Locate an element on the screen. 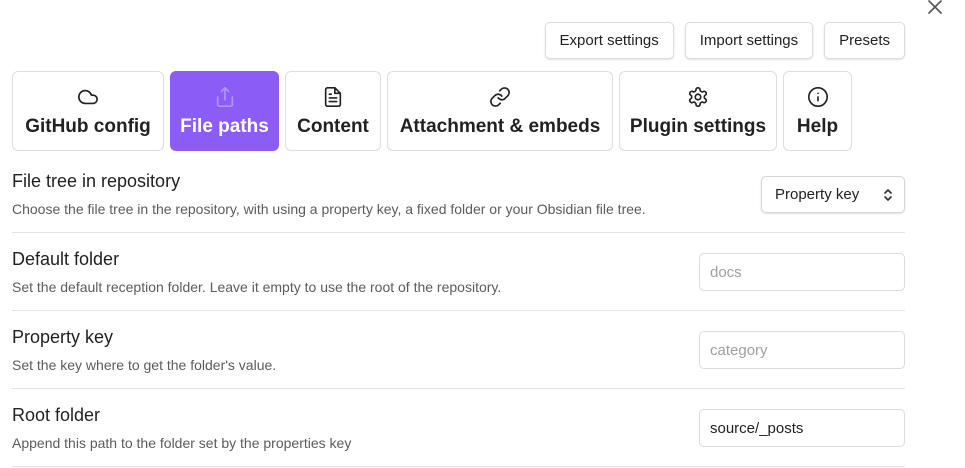 This screenshot has width=965, height=468. setting-title: File tree in repository is located at coordinates (96, 181).